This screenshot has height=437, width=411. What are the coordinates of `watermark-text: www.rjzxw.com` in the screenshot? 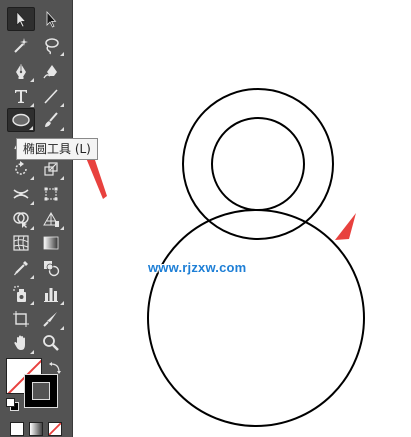 It's located at (197, 267).